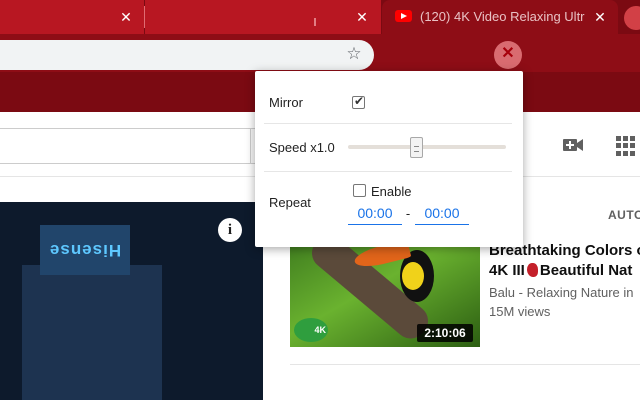  Describe the element at coordinates (391, 191) in the screenshot. I see `repeat-enable-label: Enable` at that location.